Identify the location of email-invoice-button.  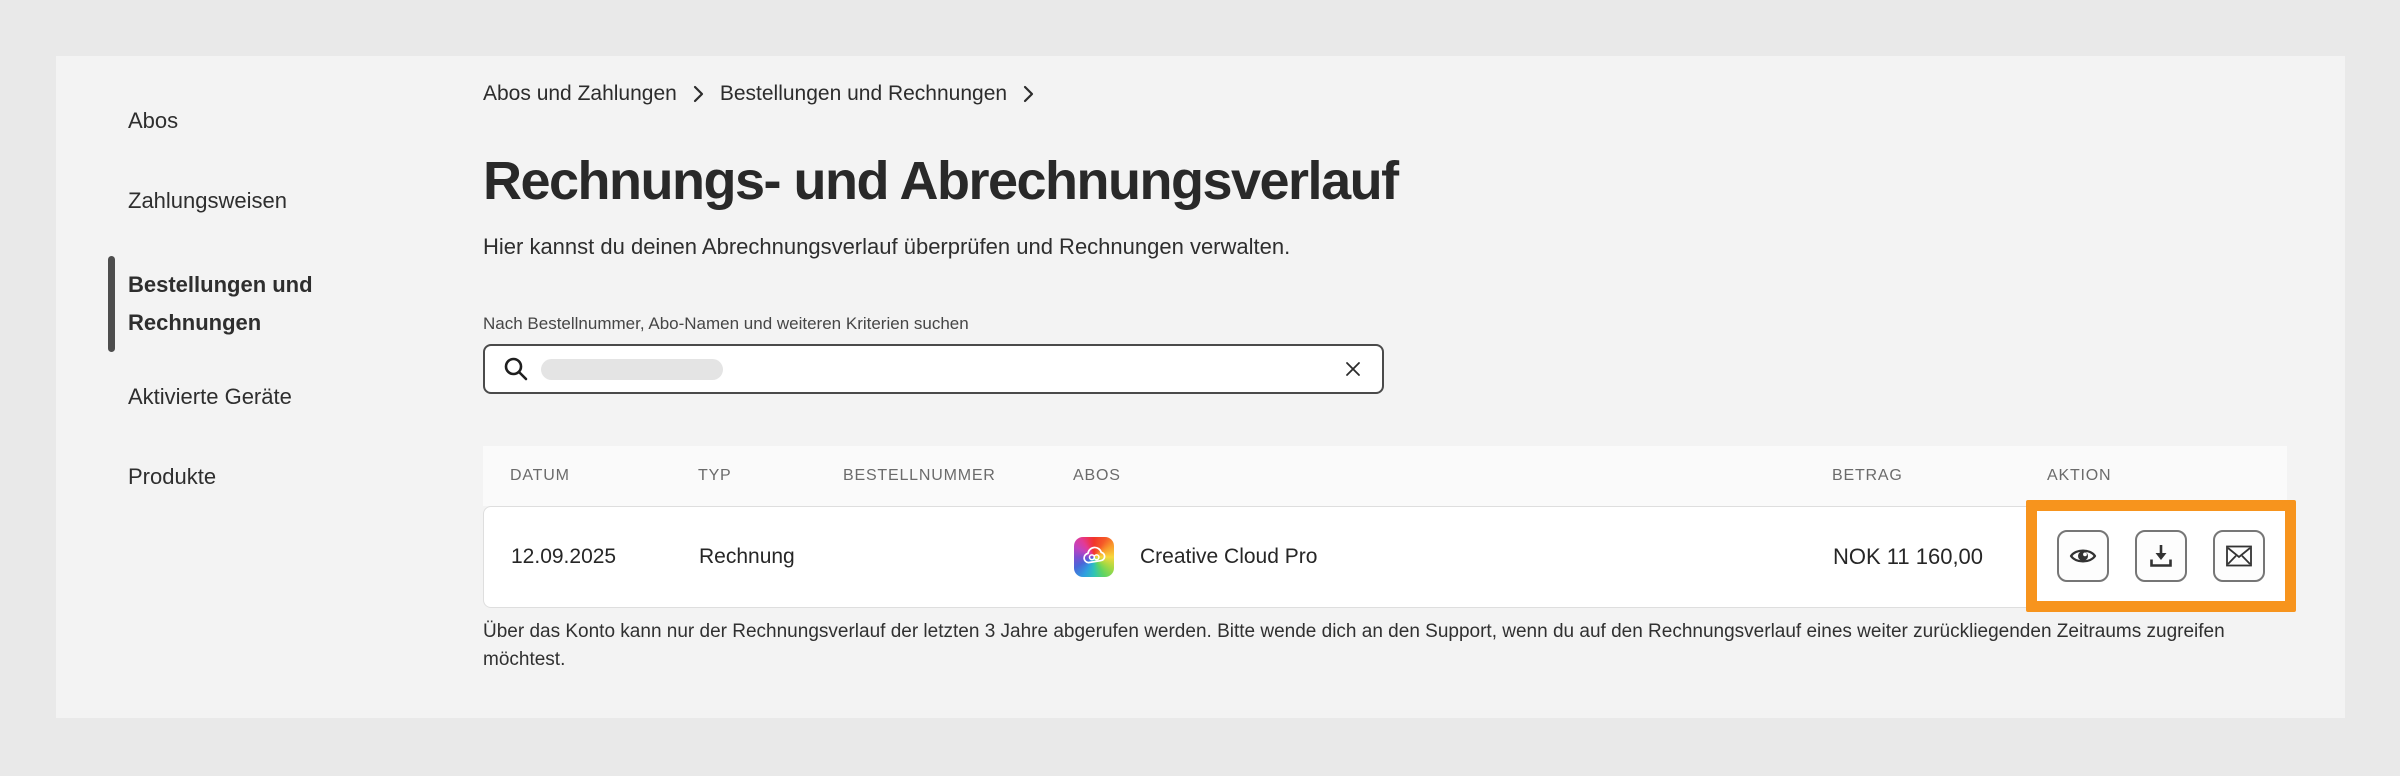
(2239, 556).